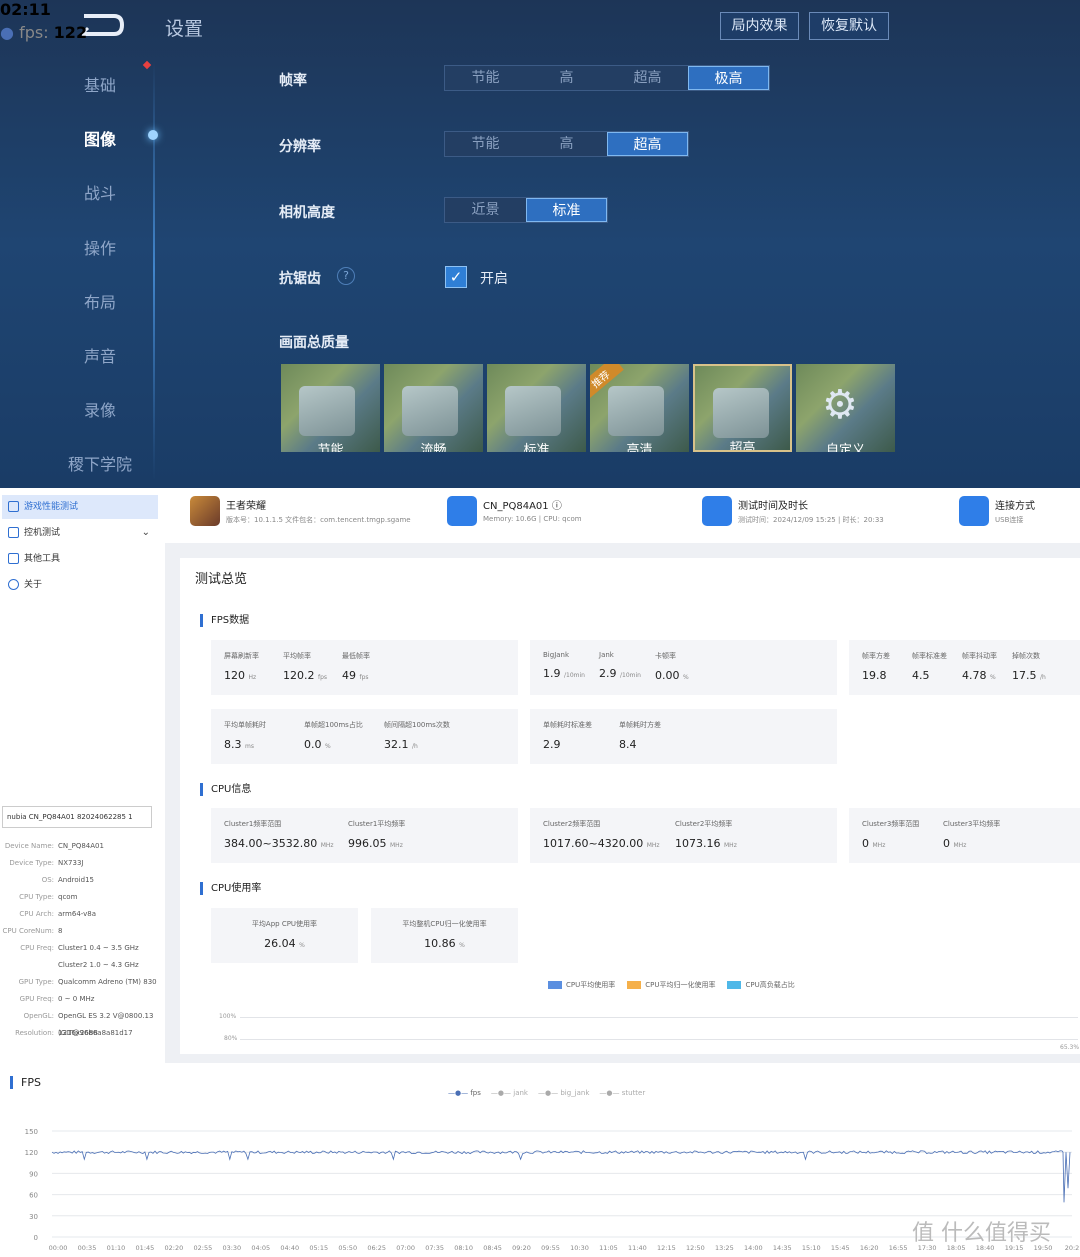  Describe the element at coordinates (293, 81) in the screenshot. I see `frame-rate-label: 帧率` at that location.